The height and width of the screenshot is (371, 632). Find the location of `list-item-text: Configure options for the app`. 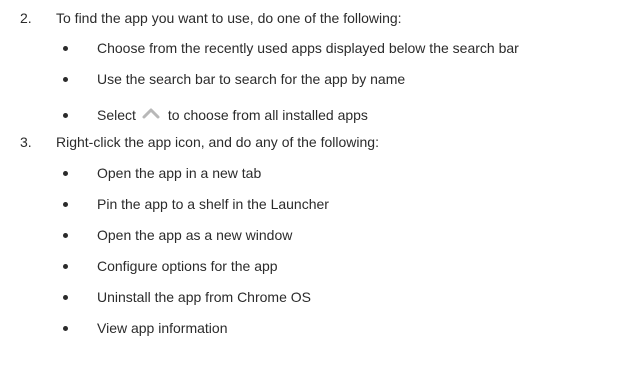

list-item-text: Configure options for the app is located at coordinates (187, 266).